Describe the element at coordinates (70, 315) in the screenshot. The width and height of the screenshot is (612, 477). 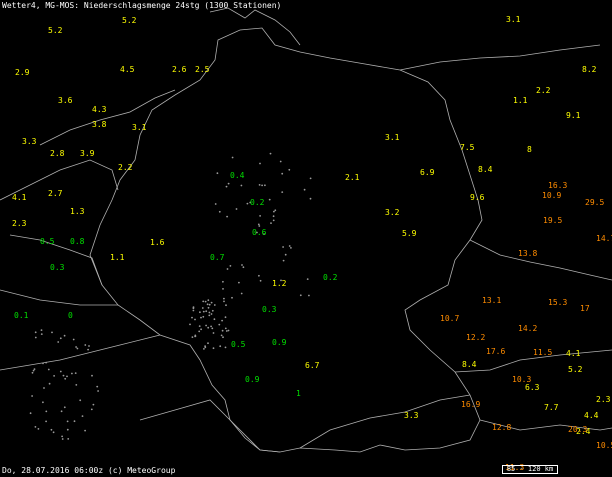
I see `station-value: 0` at that location.